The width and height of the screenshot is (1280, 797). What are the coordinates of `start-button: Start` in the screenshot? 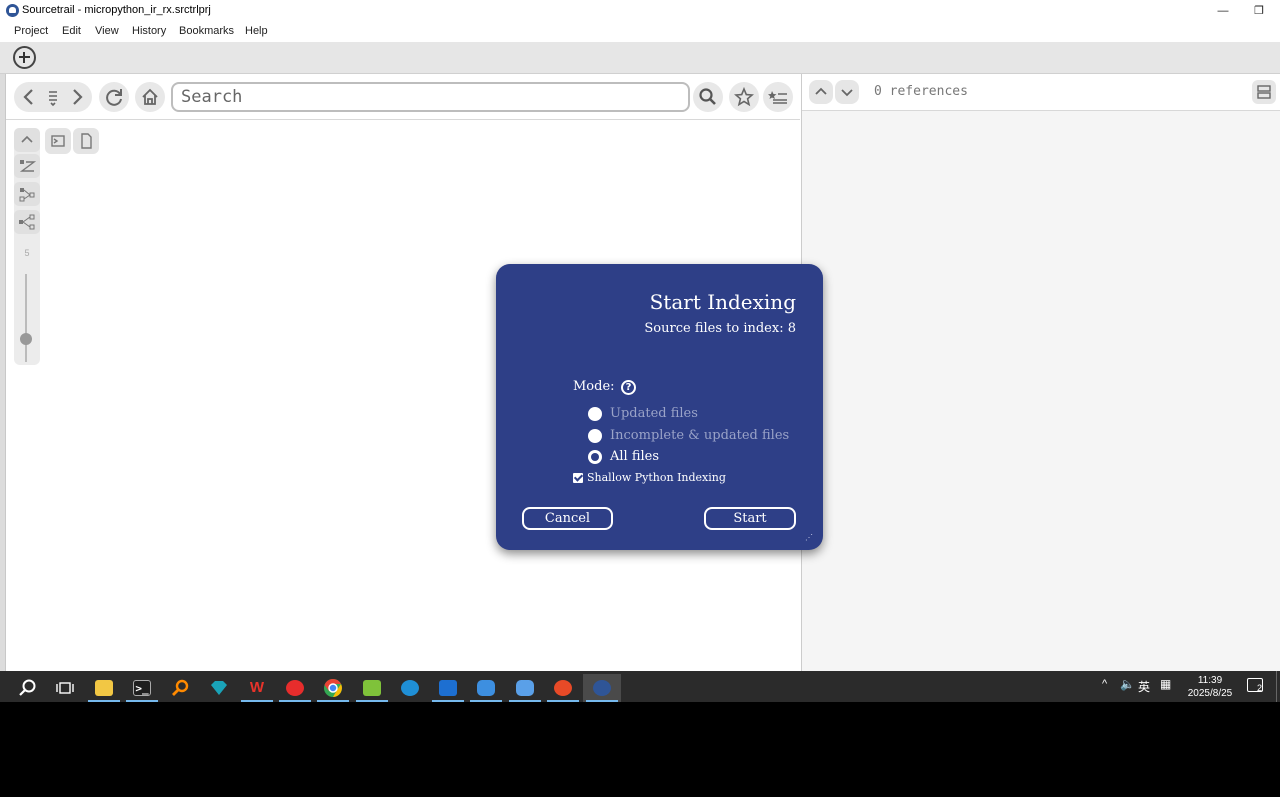 It's located at (750, 518).